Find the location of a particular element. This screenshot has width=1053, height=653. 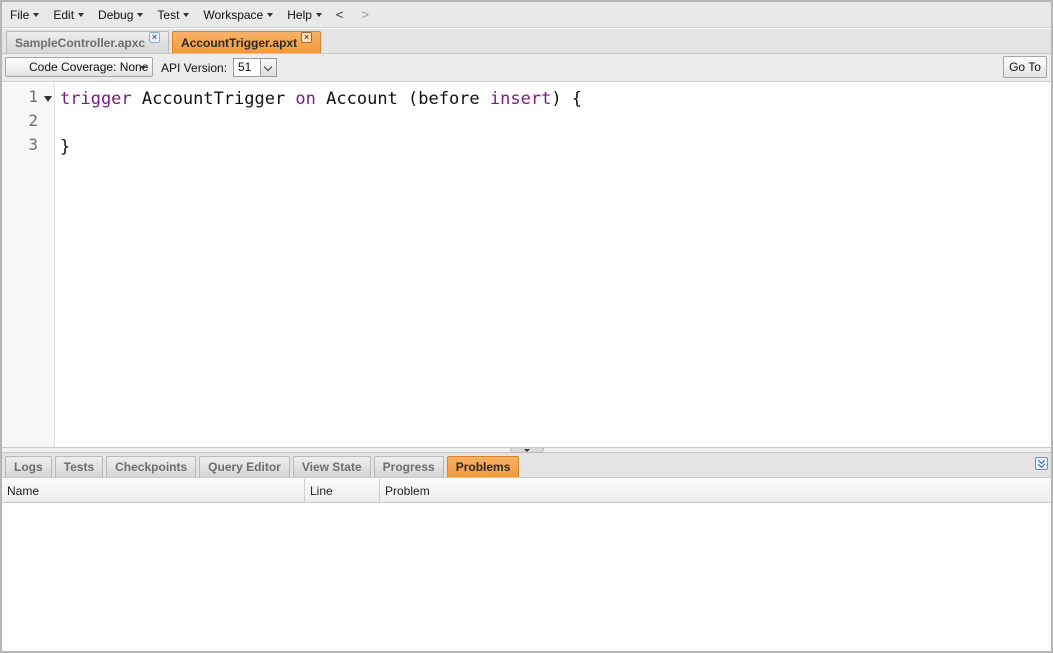

menu-test: Test is located at coordinates (173, 14).